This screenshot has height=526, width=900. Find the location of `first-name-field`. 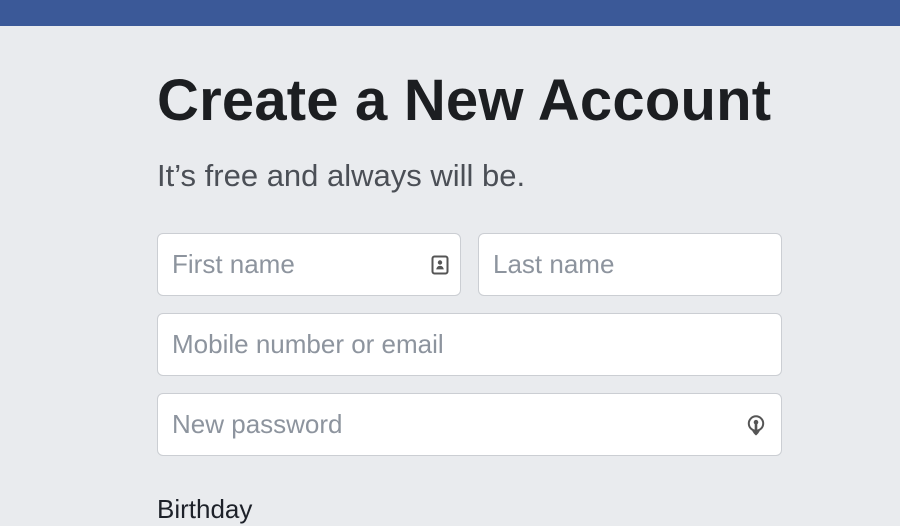

first-name-field is located at coordinates (309, 264).